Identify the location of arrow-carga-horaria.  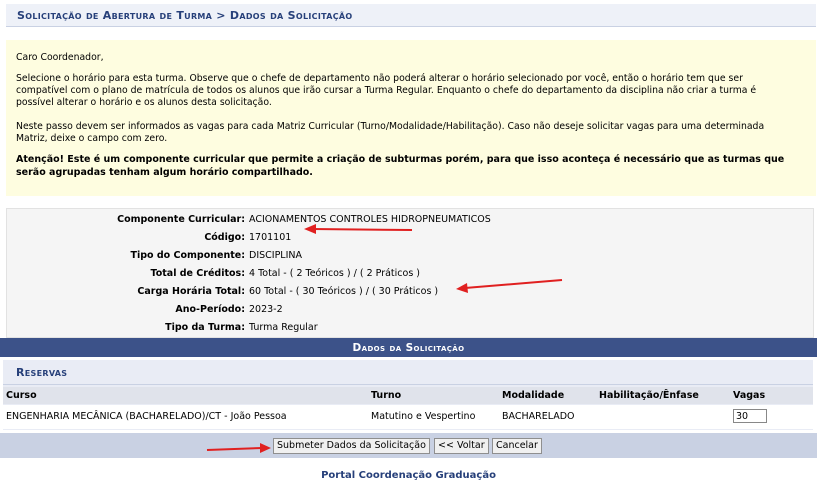
(509, 286).